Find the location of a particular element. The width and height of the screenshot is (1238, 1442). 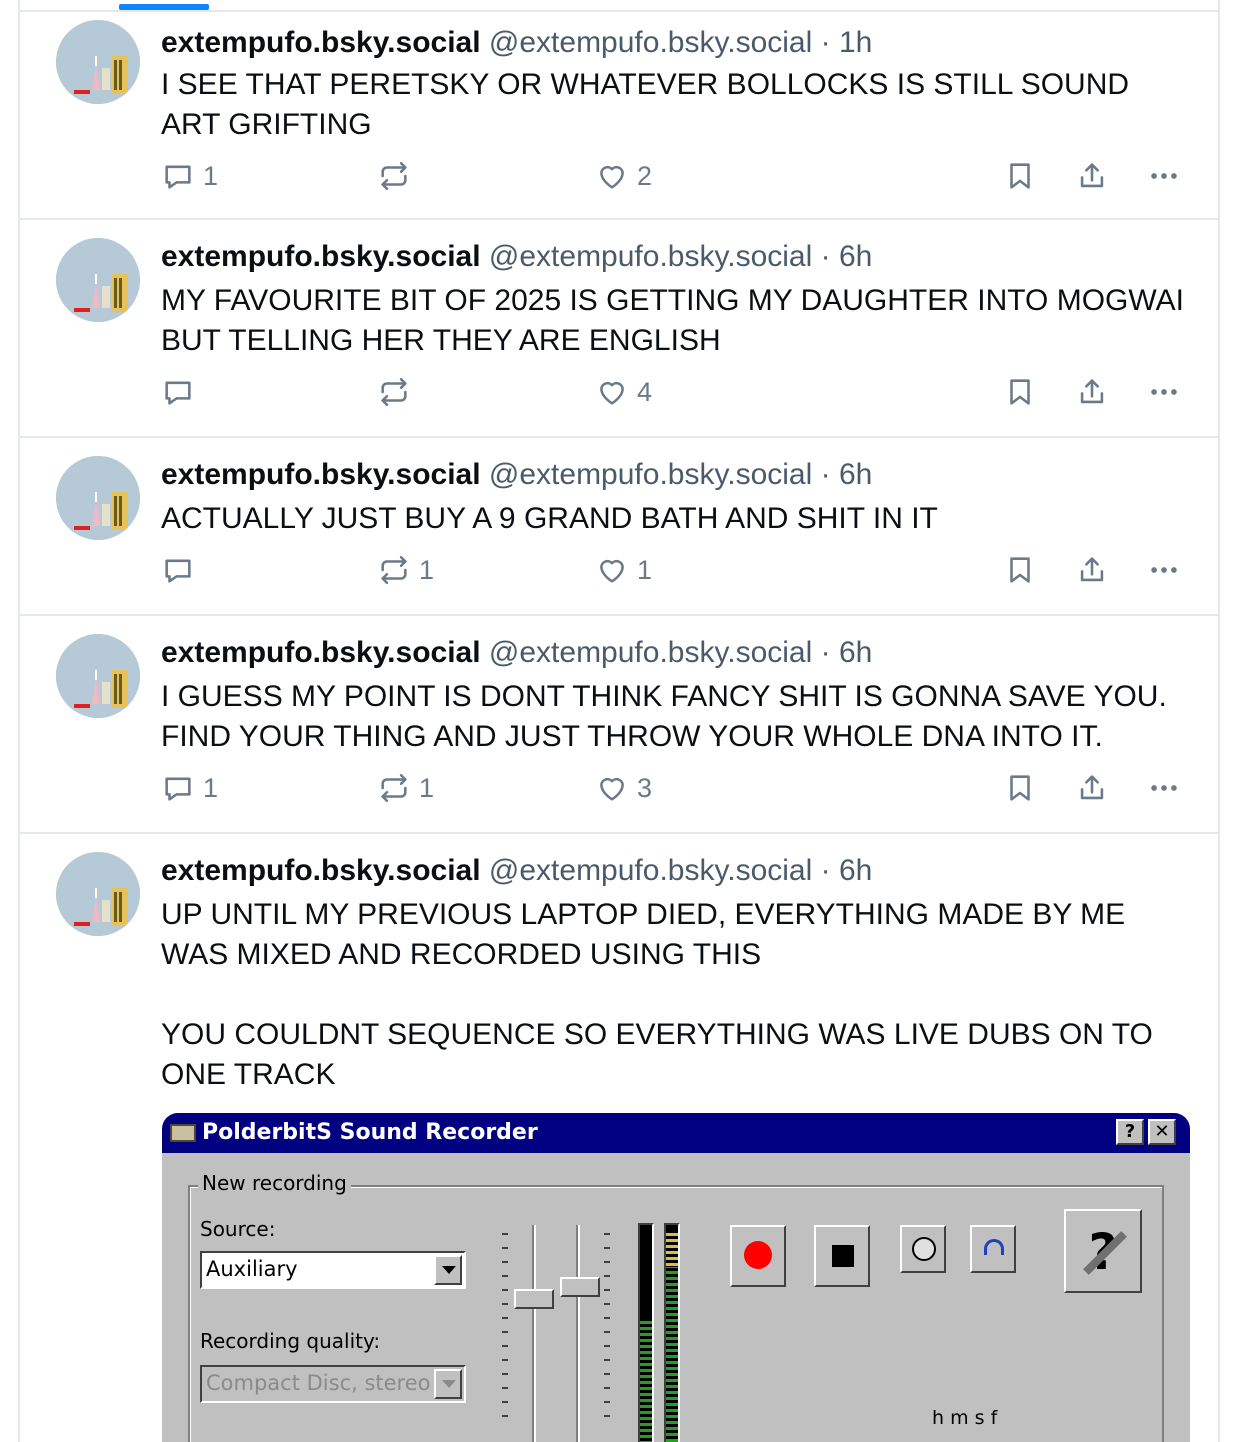

quality-label: Recording quality: is located at coordinates (290, 1341).